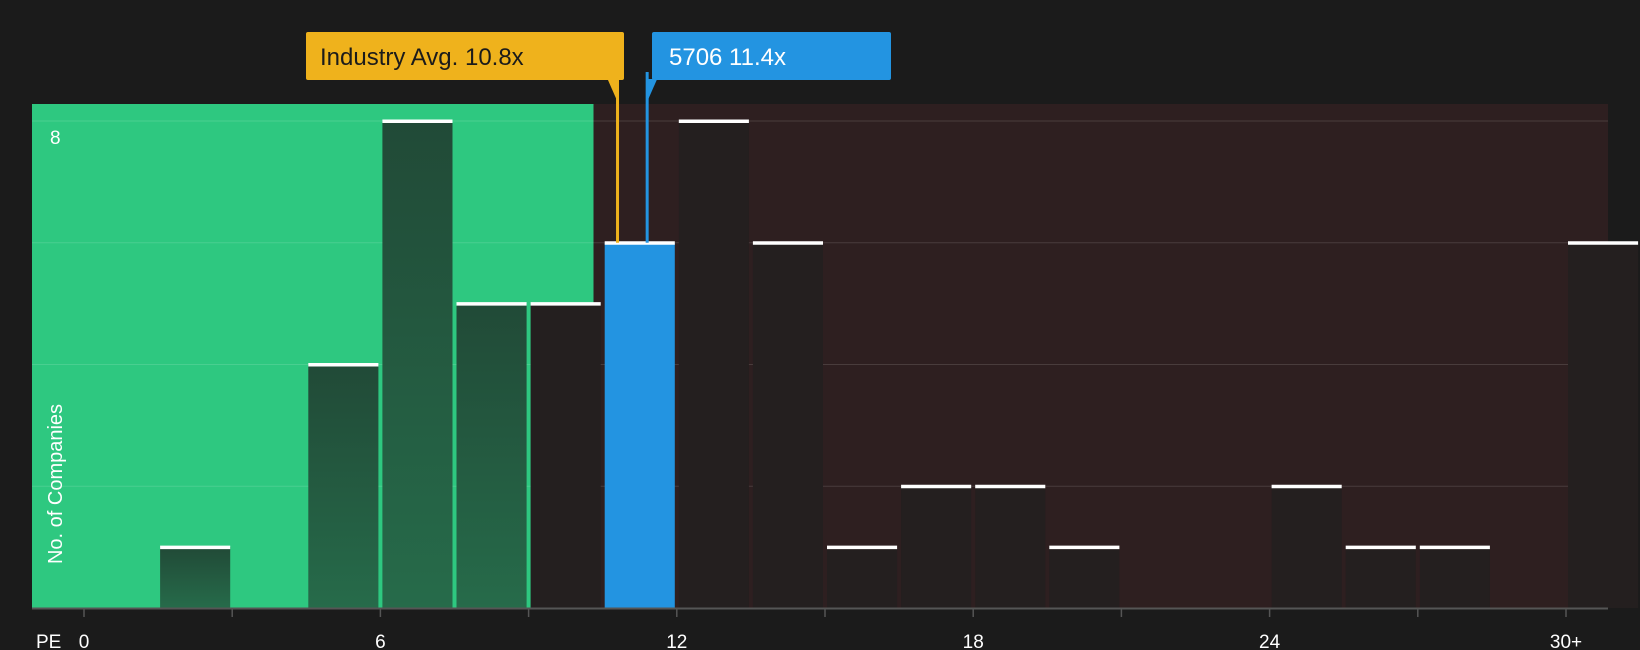 Image resolution: width=1640 pixels, height=650 pixels. What do you see at coordinates (973, 641) in the screenshot?
I see `x-tick-label: 18` at bounding box center [973, 641].